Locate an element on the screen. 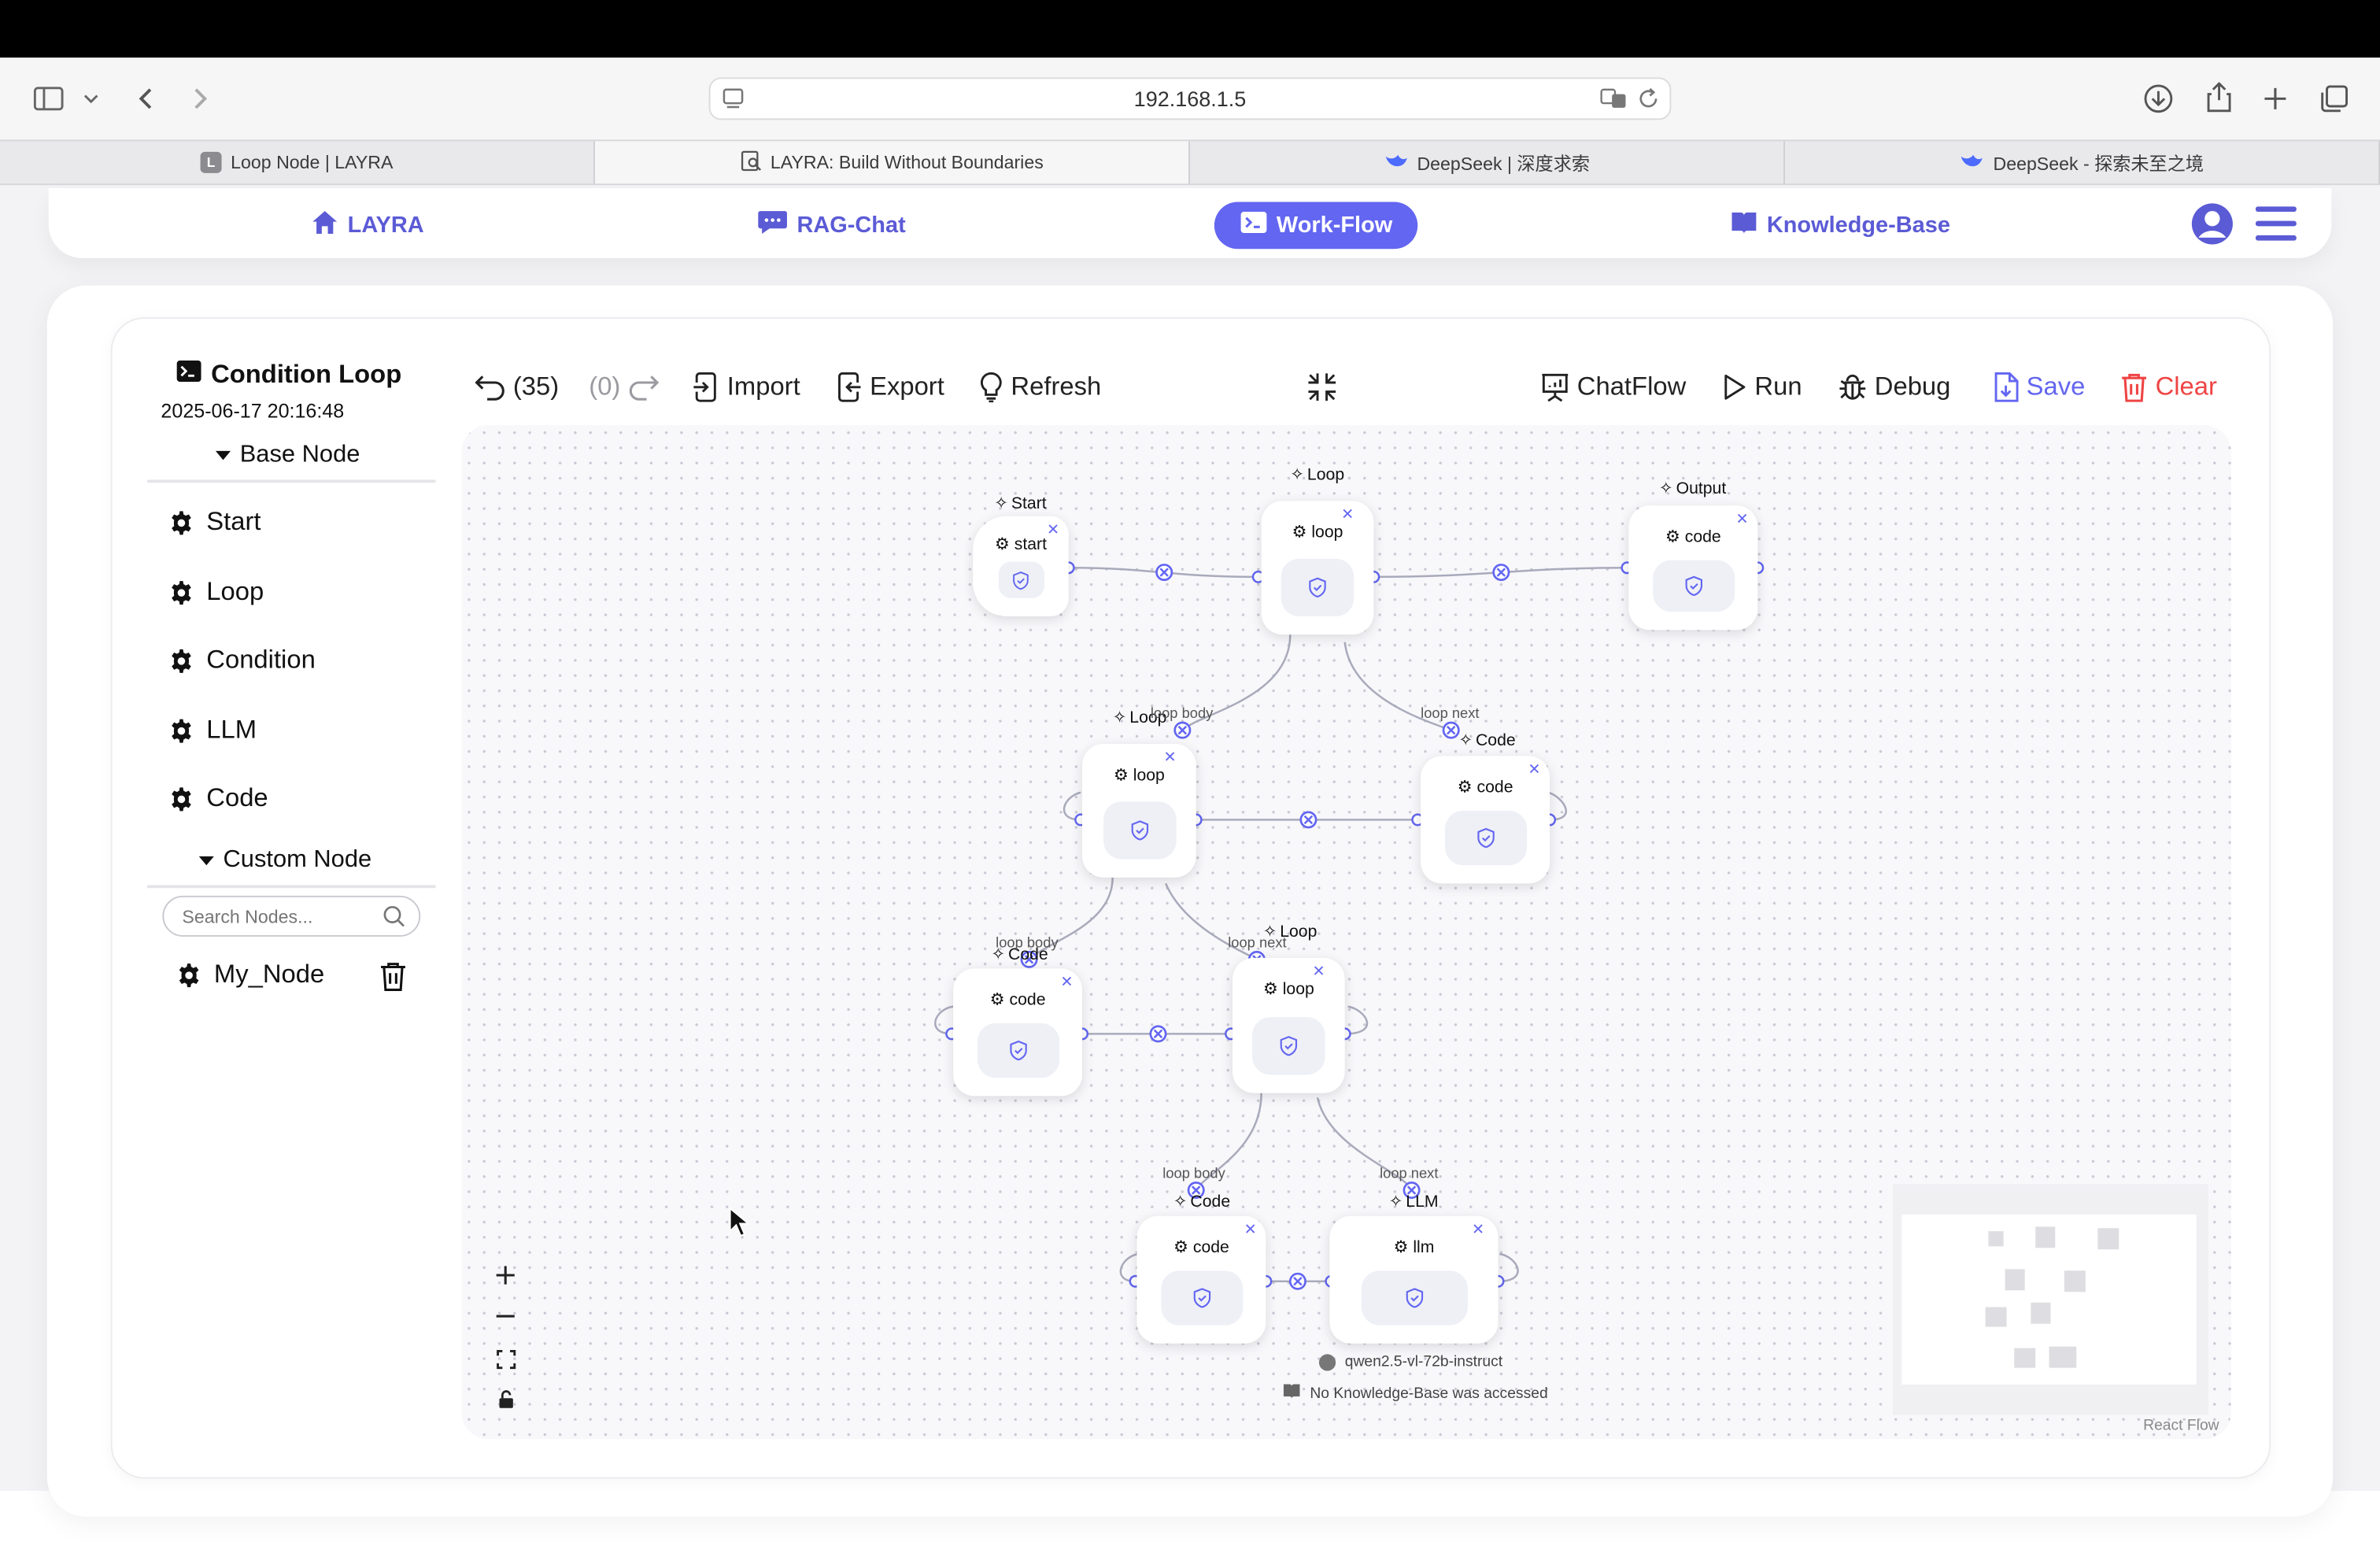  base-node-condition: Condition is located at coordinates (242, 660).